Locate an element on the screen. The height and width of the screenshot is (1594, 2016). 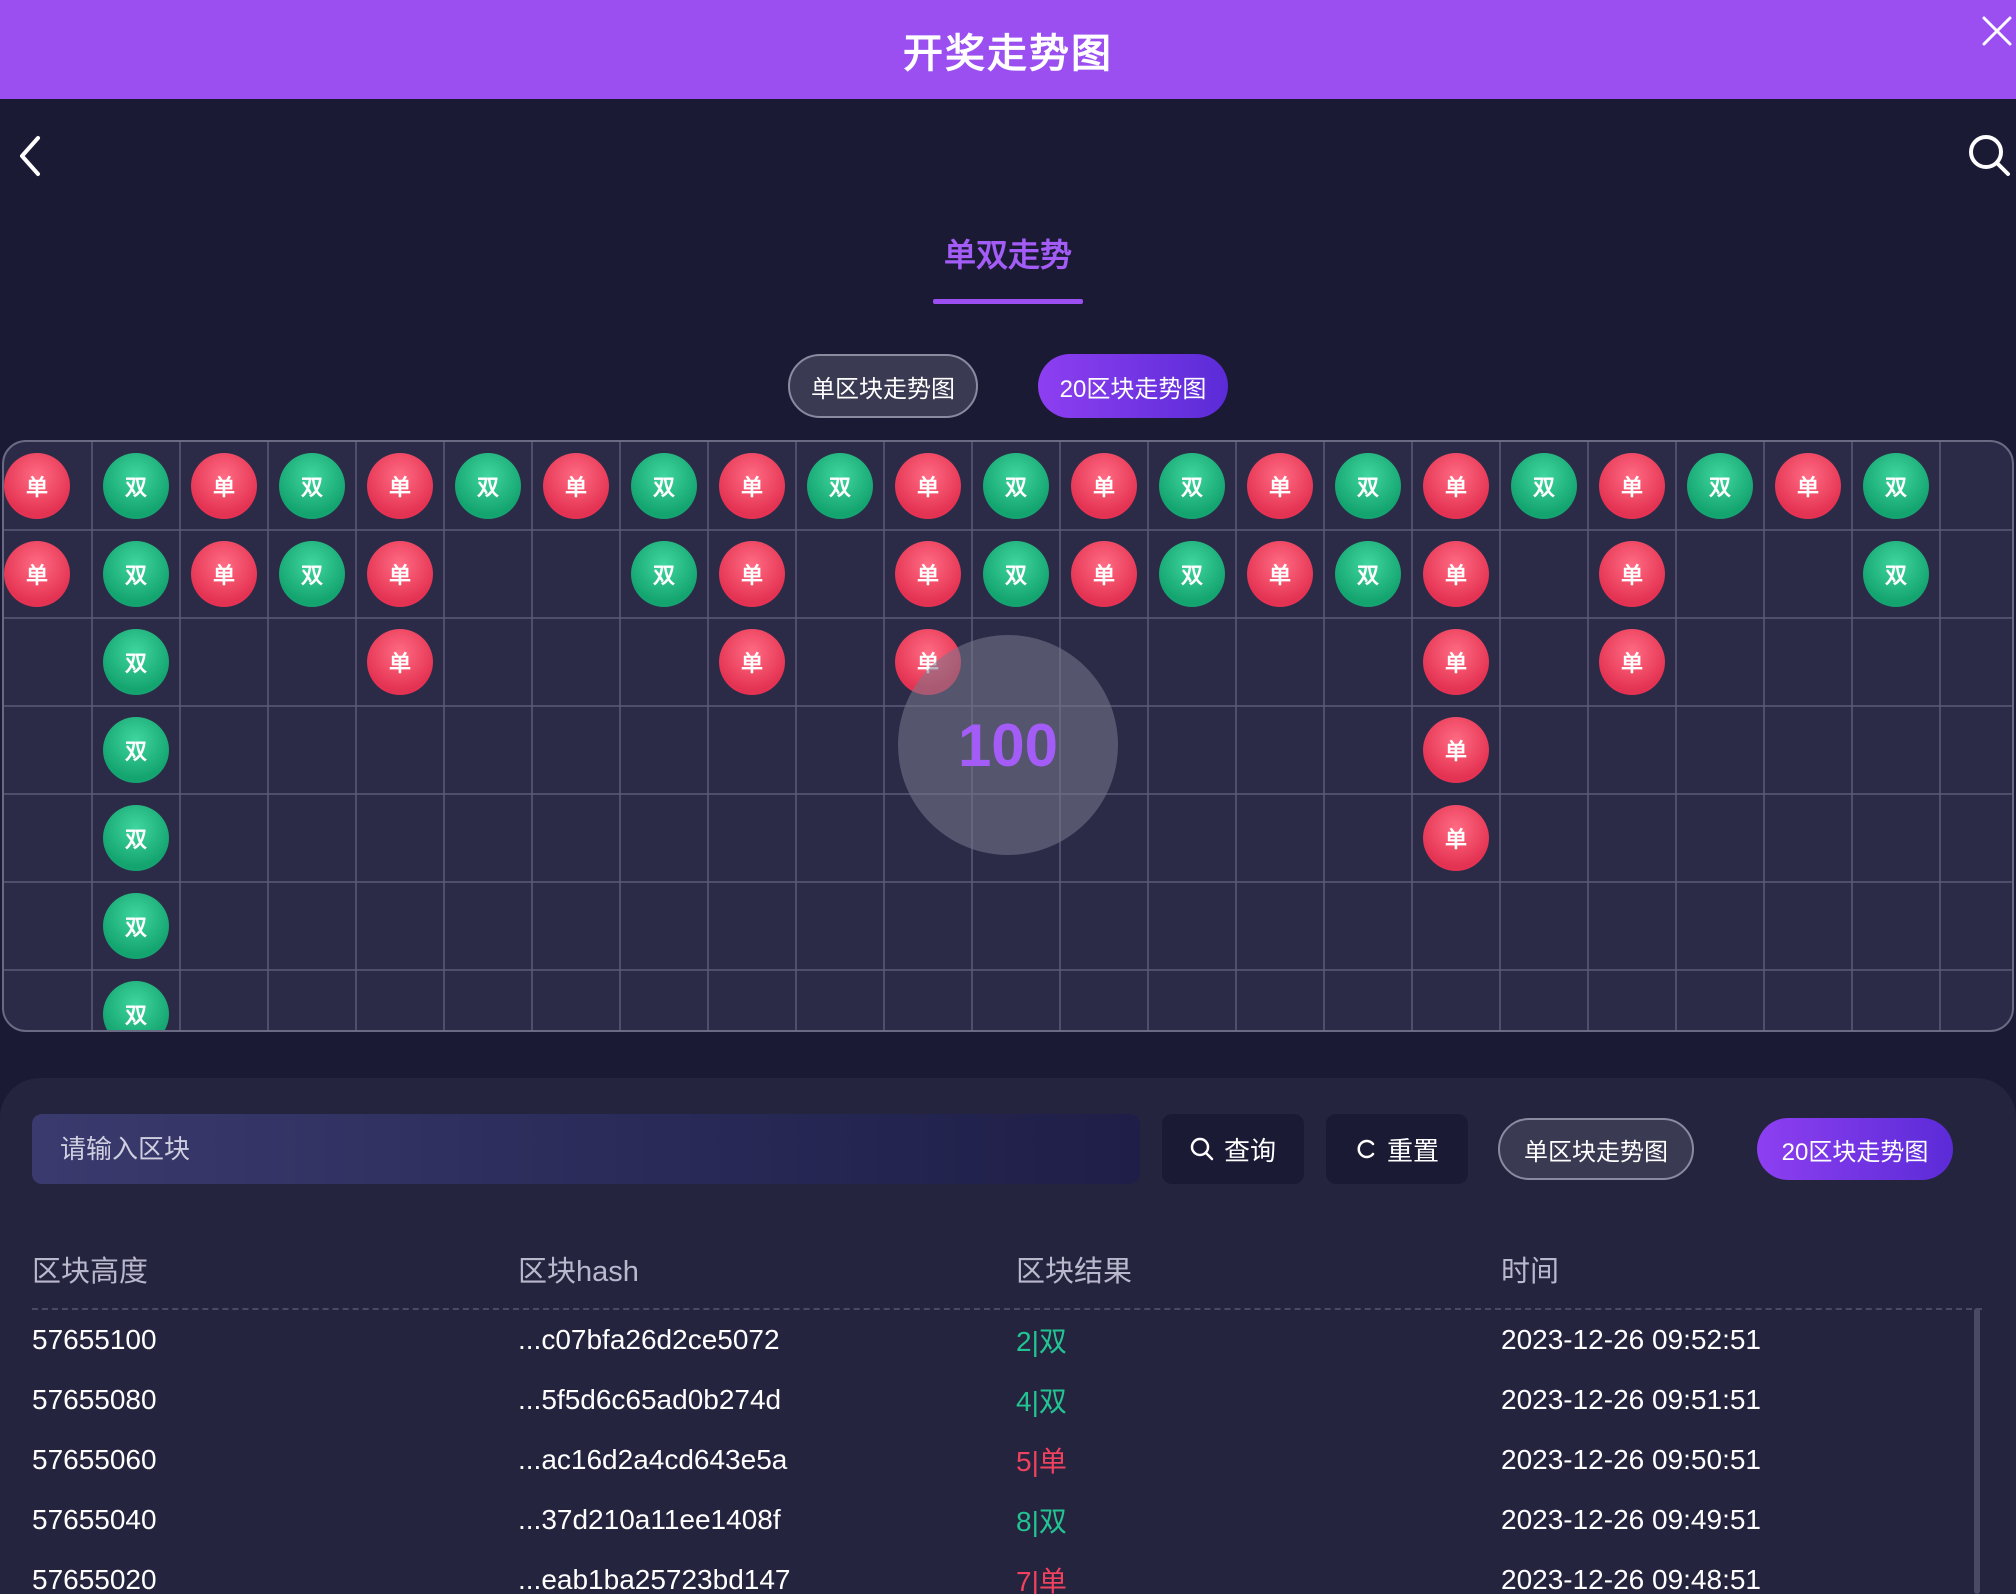
query-button: 查询 is located at coordinates (1233, 1149).